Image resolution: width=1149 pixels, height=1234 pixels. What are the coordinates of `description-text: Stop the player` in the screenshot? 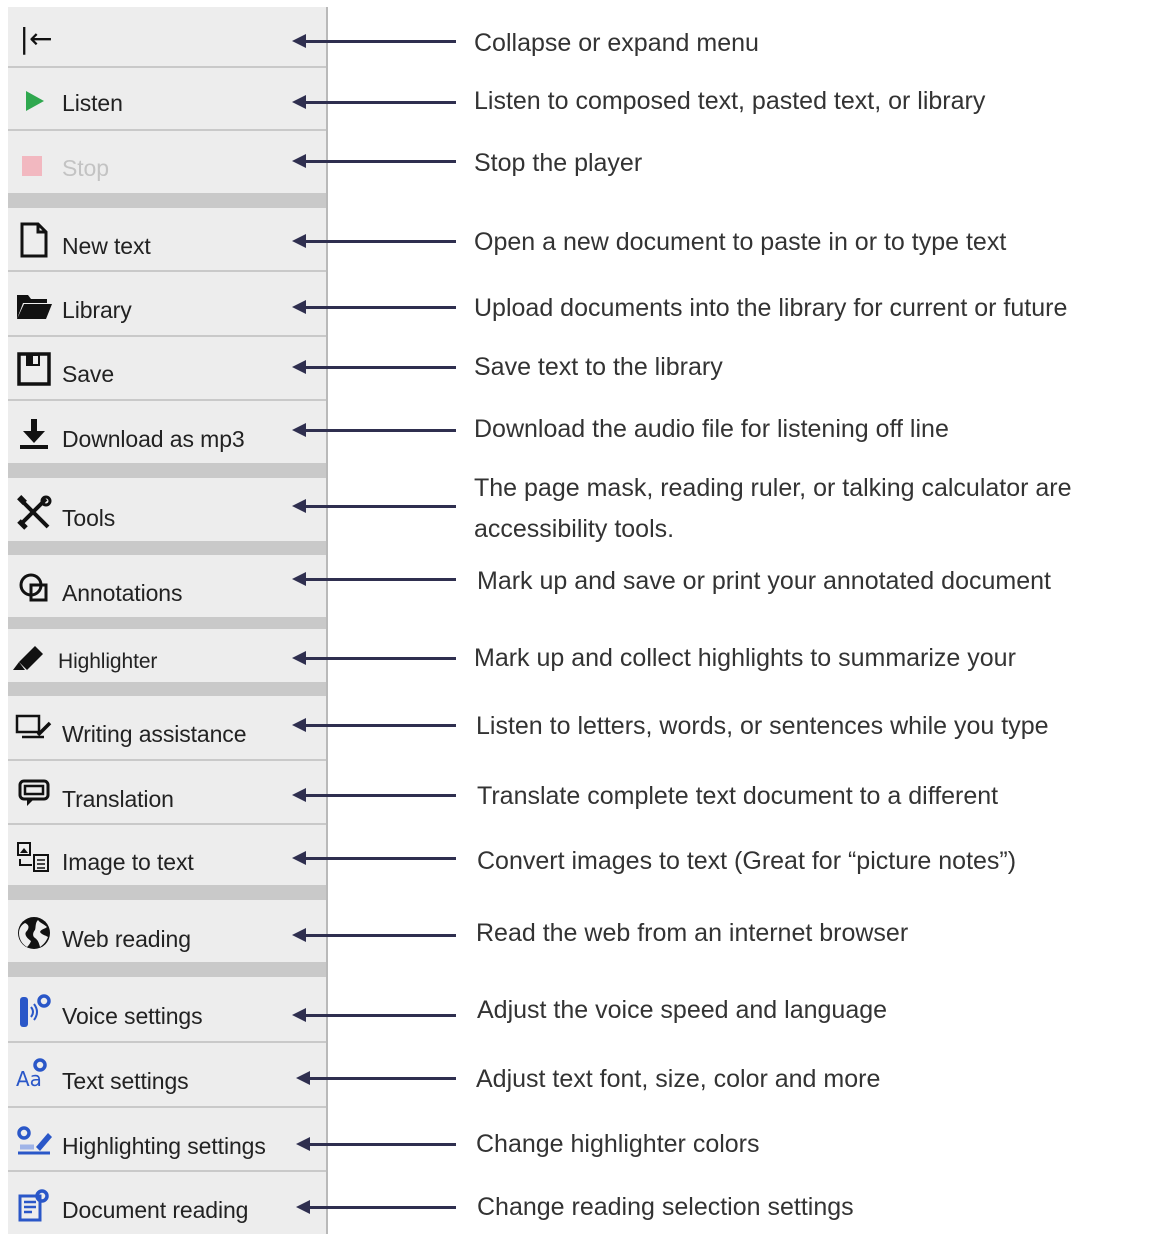 It's located at (558, 163).